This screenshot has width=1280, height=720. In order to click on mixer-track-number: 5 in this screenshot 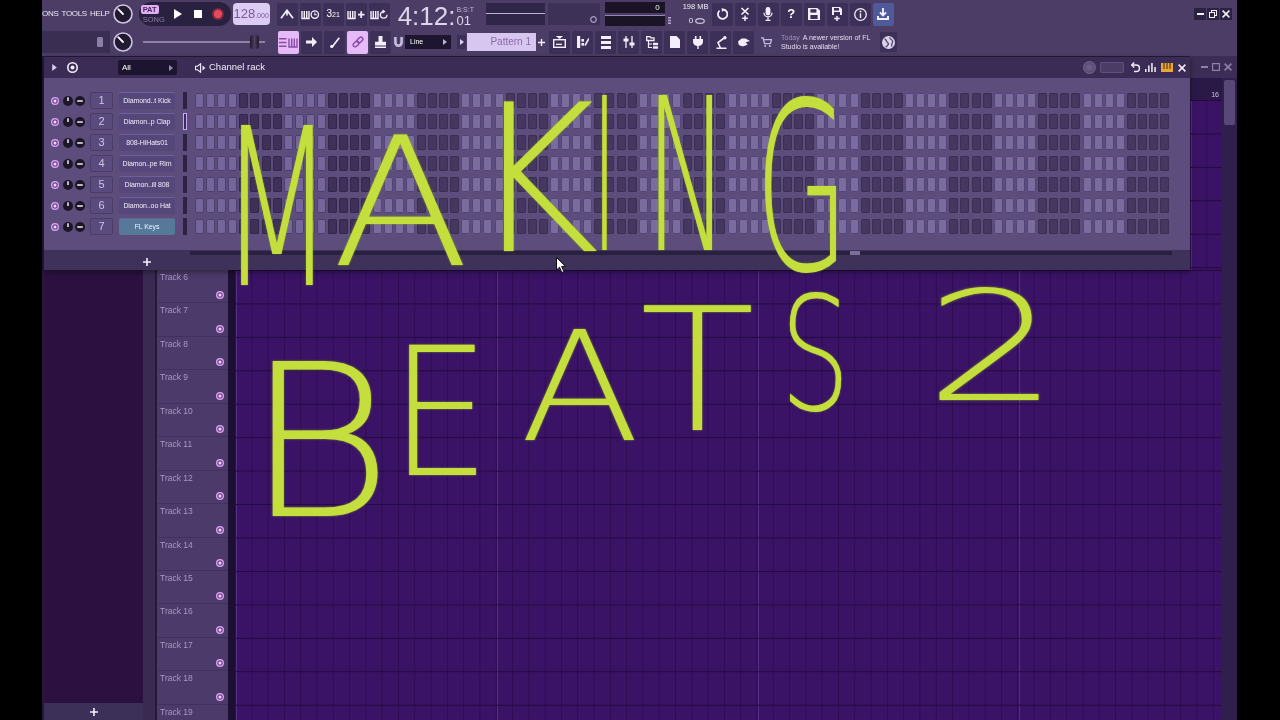, I will do `click(101, 184)`.